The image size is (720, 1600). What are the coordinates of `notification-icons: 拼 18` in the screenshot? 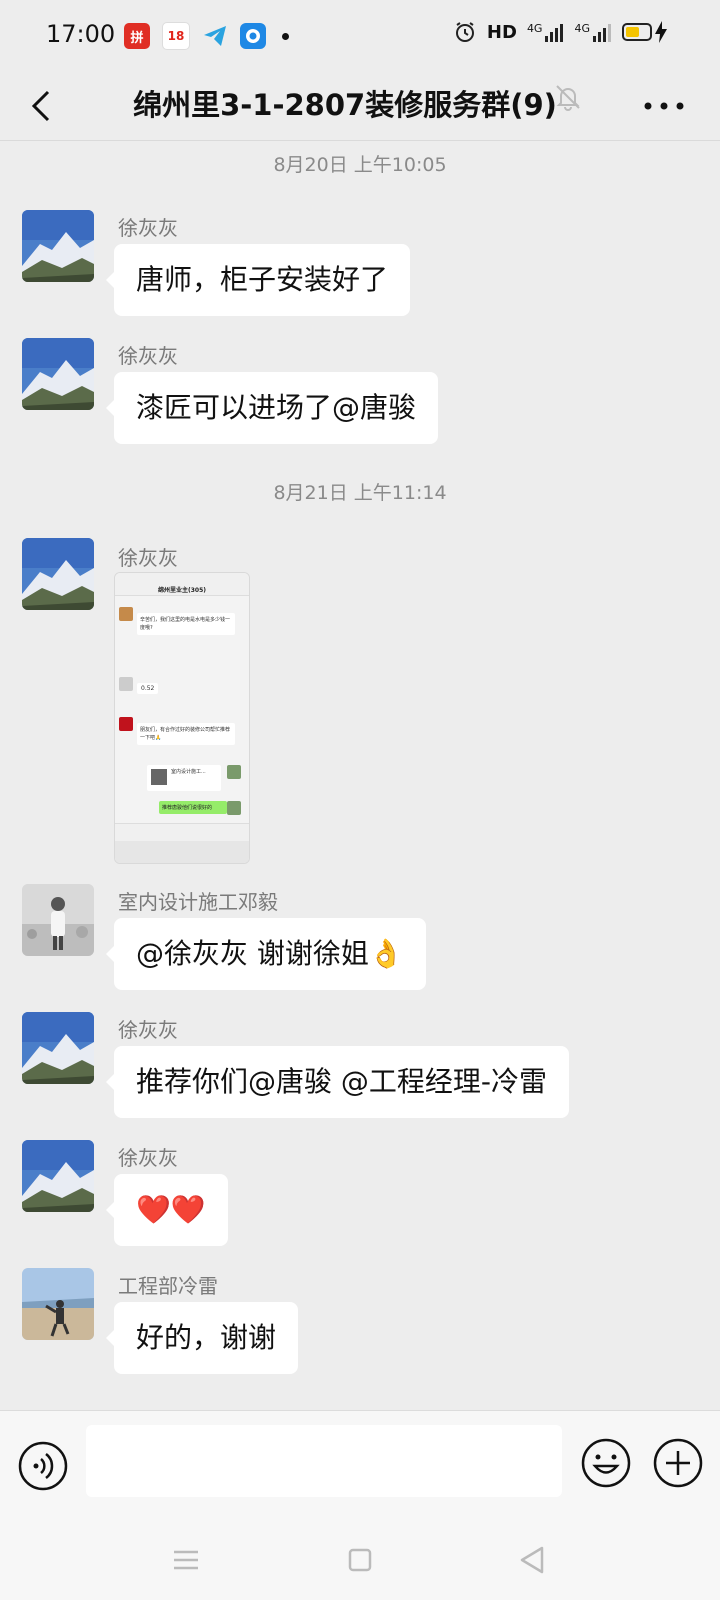 It's located at (206, 36).